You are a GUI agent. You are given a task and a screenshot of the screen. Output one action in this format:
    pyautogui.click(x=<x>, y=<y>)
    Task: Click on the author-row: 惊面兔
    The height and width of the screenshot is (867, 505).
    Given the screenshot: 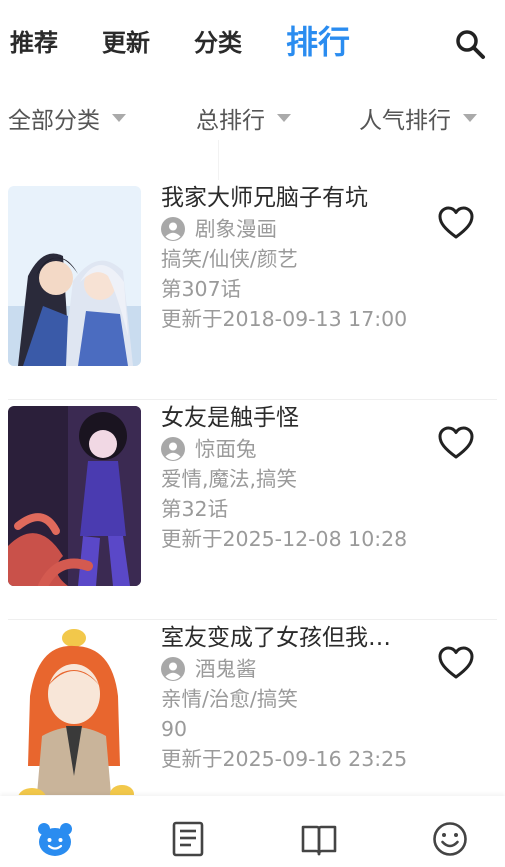 What is the action you would take?
    pyautogui.click(x=296, y=449)
    